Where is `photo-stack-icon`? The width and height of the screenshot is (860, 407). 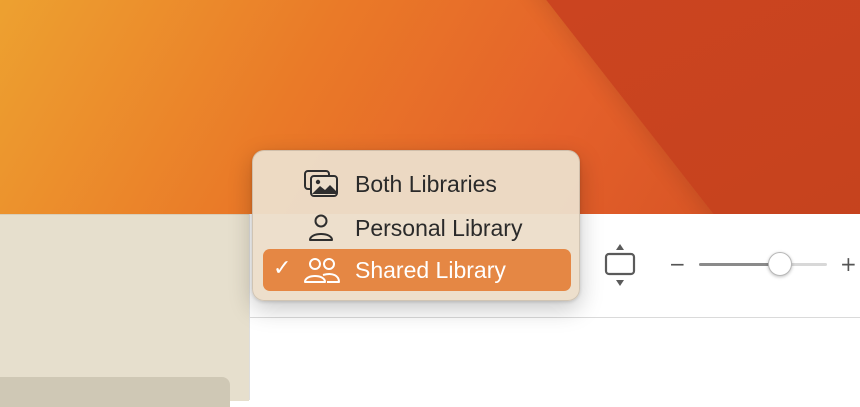 photo-stack-icon is located at coordinates (322, 184).